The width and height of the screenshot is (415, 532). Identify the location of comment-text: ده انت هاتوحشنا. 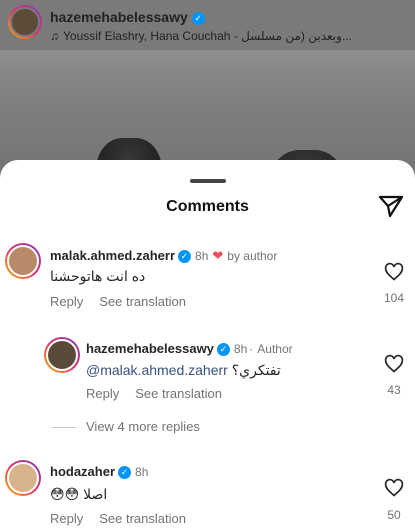
(98, 276).